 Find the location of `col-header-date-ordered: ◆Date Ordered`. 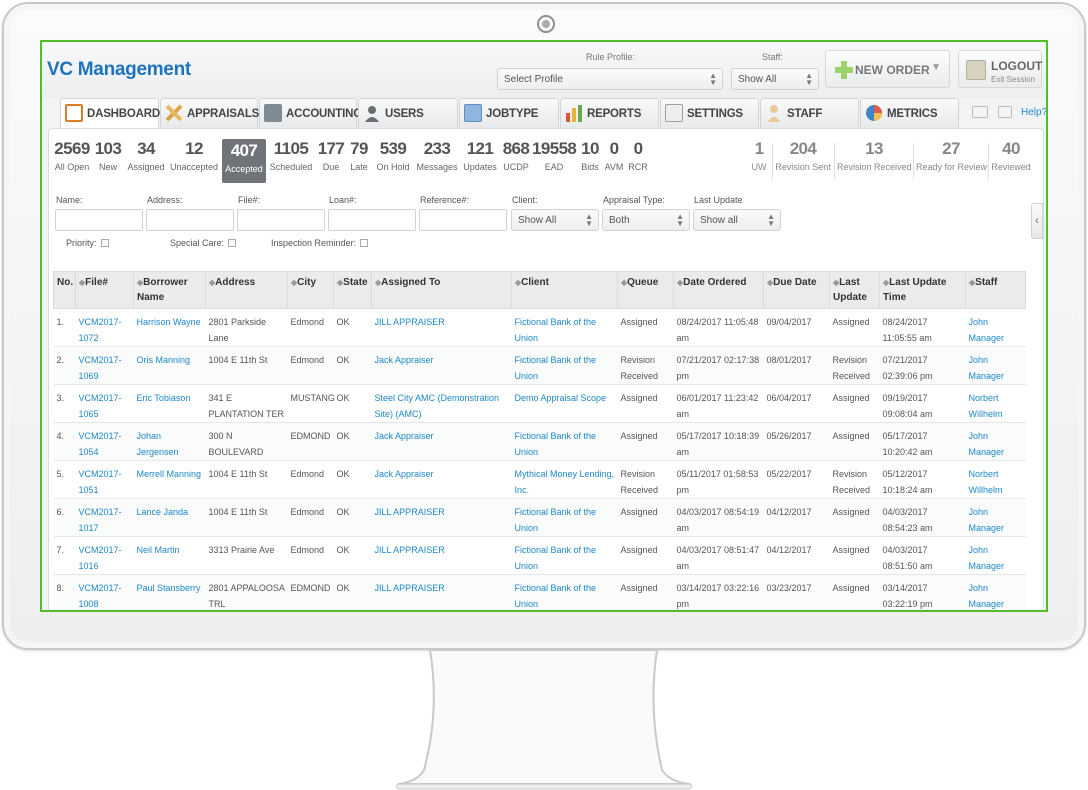

col-header-date-ordered: ◆Date Ordered is located at coordinates (718, 290).